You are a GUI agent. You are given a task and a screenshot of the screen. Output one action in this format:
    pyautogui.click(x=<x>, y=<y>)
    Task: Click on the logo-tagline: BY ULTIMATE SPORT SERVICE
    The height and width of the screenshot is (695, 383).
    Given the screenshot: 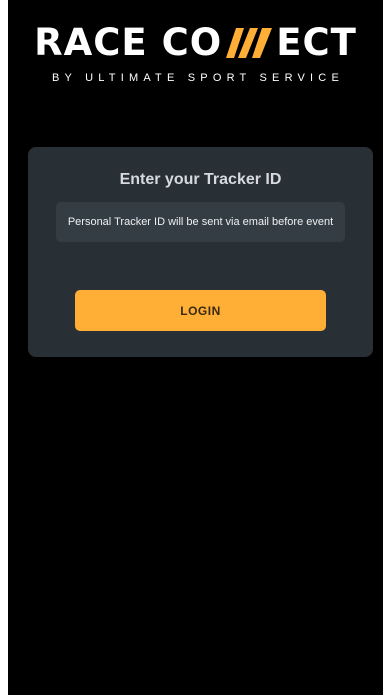 What is the action you would take?
    pyautogui.click(x=198, y=78)
    